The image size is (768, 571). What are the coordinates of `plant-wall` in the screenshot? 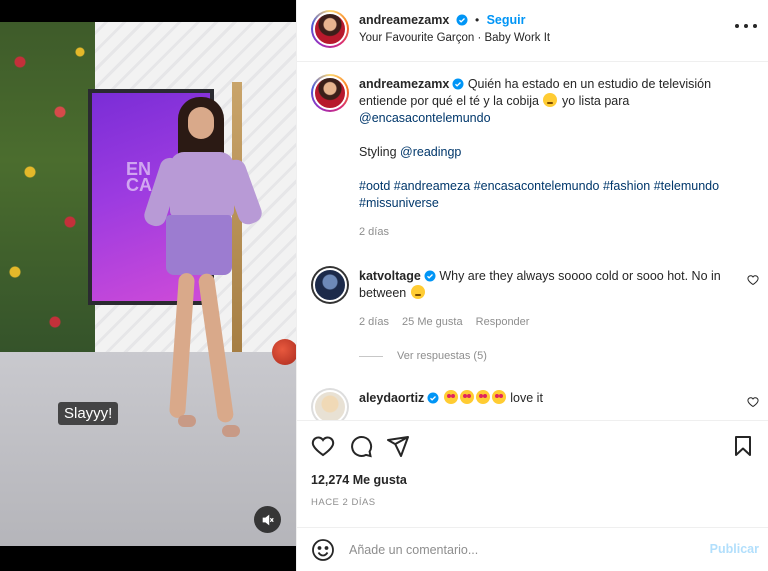 It's located at (47, 194).